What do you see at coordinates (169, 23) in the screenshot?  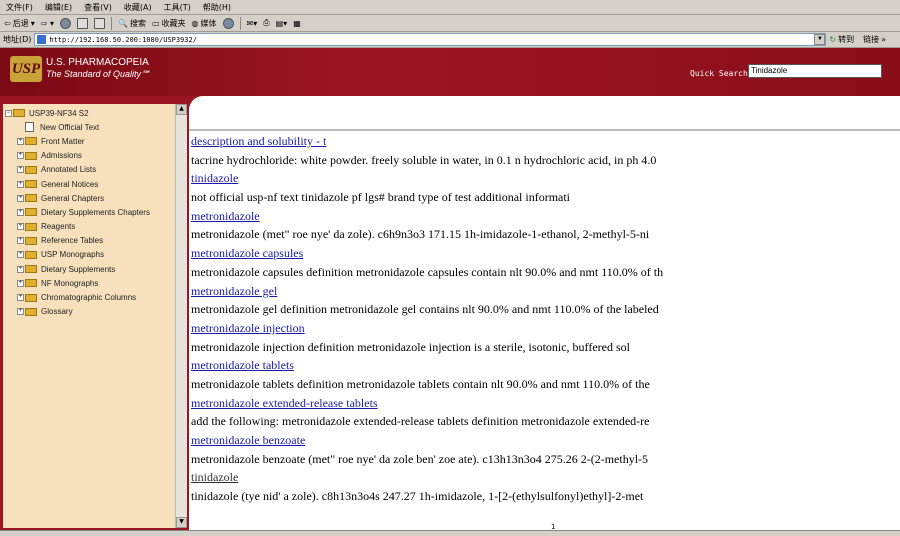 I see `favorites-button: ▭ 收藏夹` at bounding box center [169, 23].